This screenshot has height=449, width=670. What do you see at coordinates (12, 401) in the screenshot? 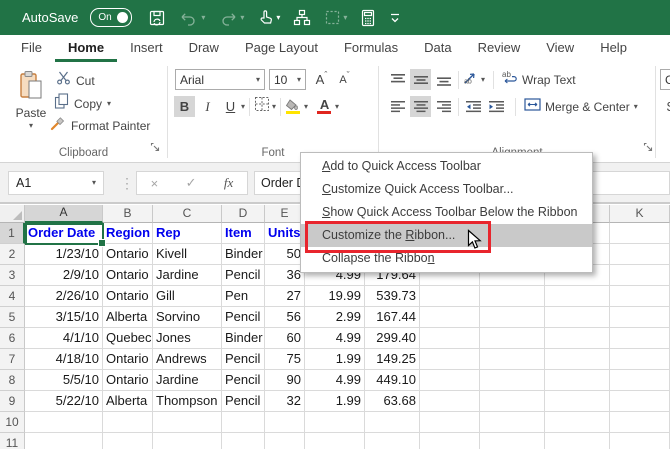
I see `row-header-9: 9` at bounding box center [12, 401].